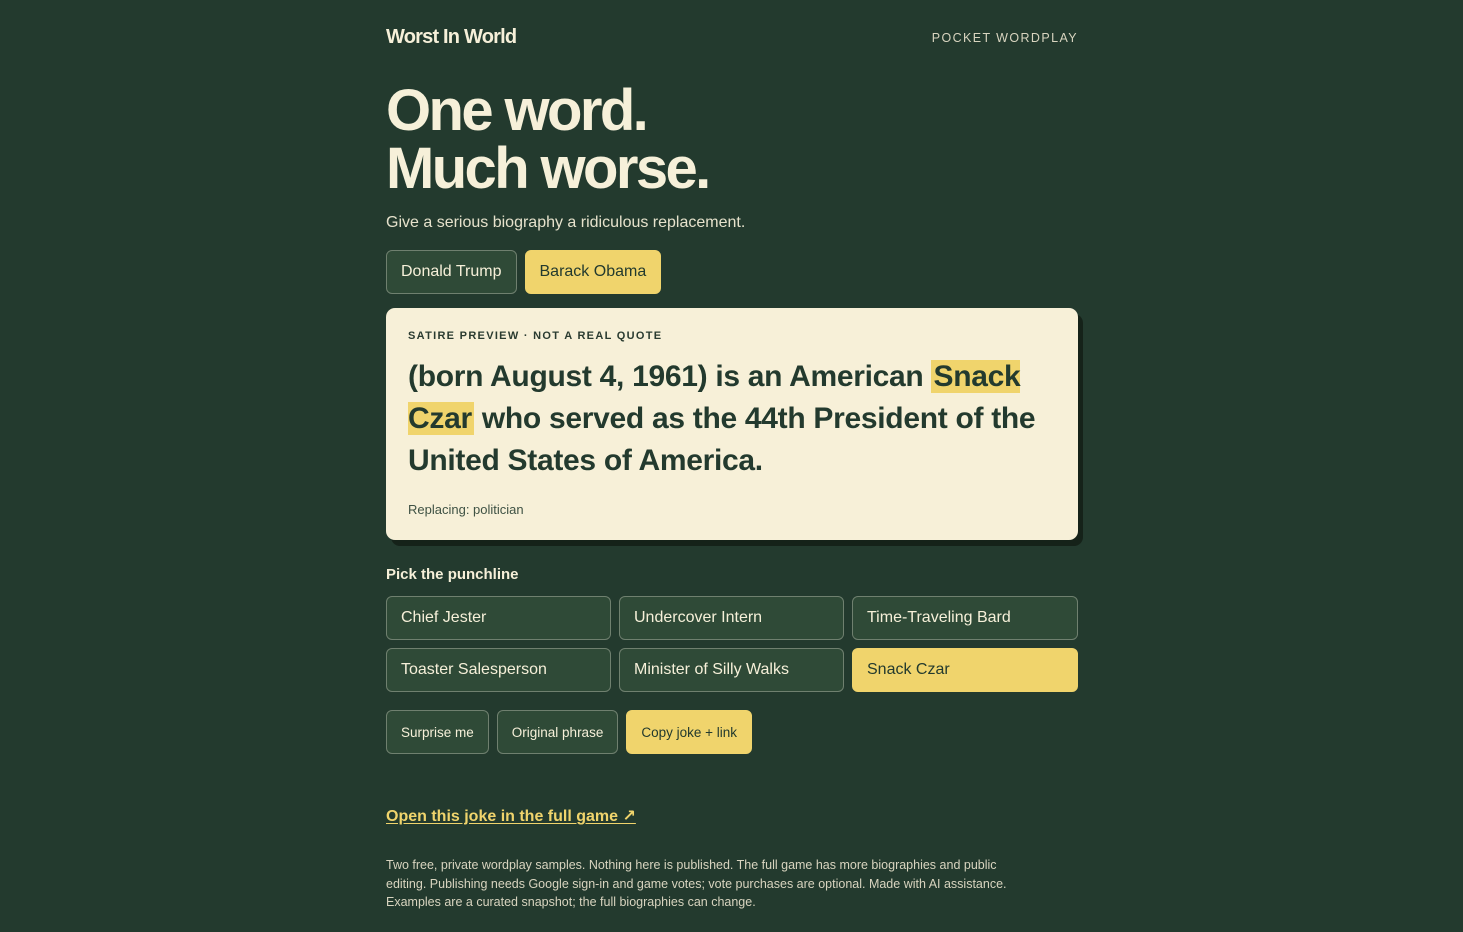 The height and width of the screenshot is (932, 1463). What do you see at coordinates (498, 618) in the screenshot?
I see `punchline-option-chief-jester: Chief Jester` at bounding box center [498, 618].